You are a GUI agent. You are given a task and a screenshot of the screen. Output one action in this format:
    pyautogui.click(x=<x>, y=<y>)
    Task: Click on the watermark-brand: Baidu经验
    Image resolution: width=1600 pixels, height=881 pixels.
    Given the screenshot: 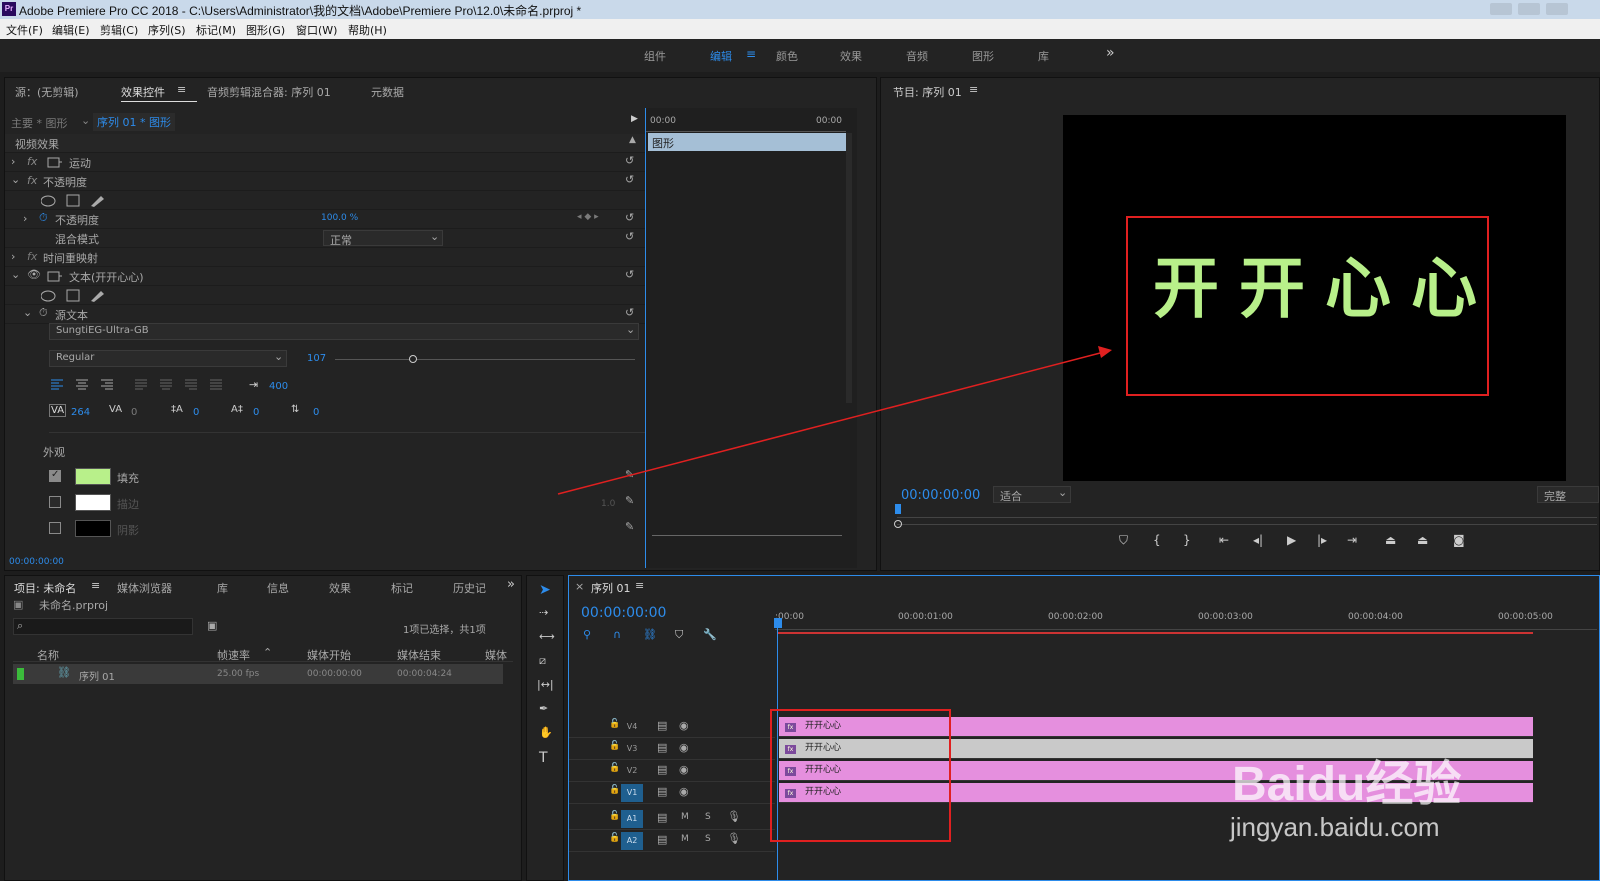 What is the action you would take?
    pyautogui.click(x=1347, y=784)
    